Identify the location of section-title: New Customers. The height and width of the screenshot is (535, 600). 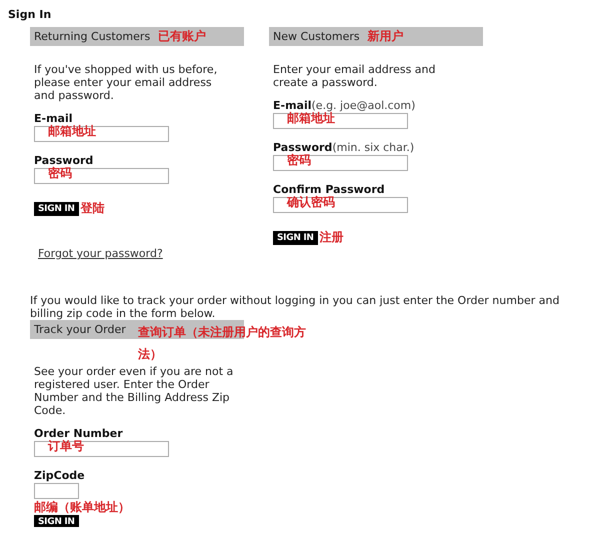
(316, 36).